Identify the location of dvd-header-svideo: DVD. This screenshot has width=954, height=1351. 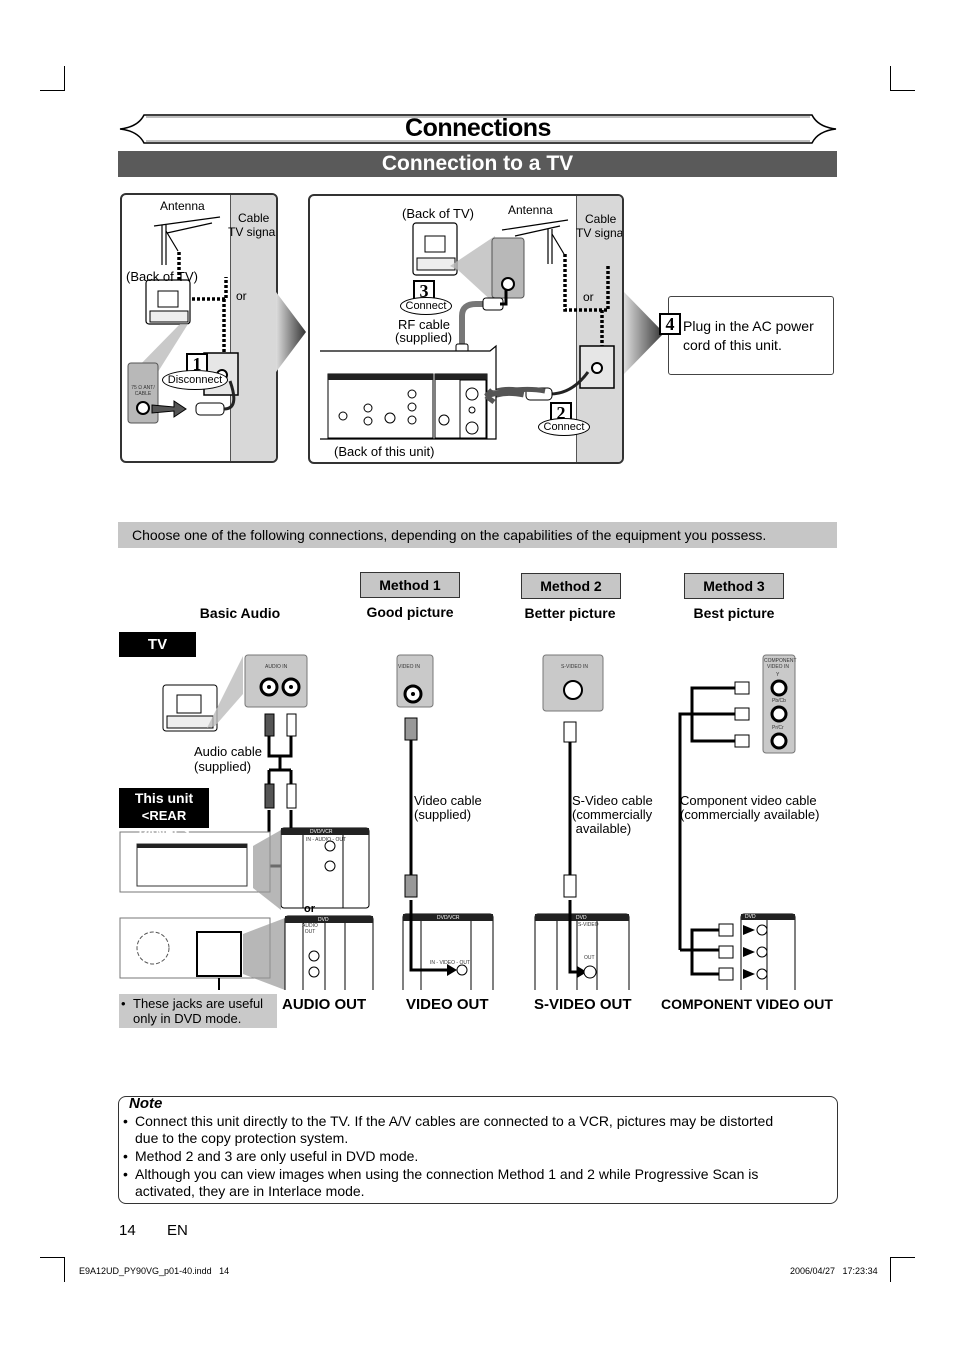
(581, 918).